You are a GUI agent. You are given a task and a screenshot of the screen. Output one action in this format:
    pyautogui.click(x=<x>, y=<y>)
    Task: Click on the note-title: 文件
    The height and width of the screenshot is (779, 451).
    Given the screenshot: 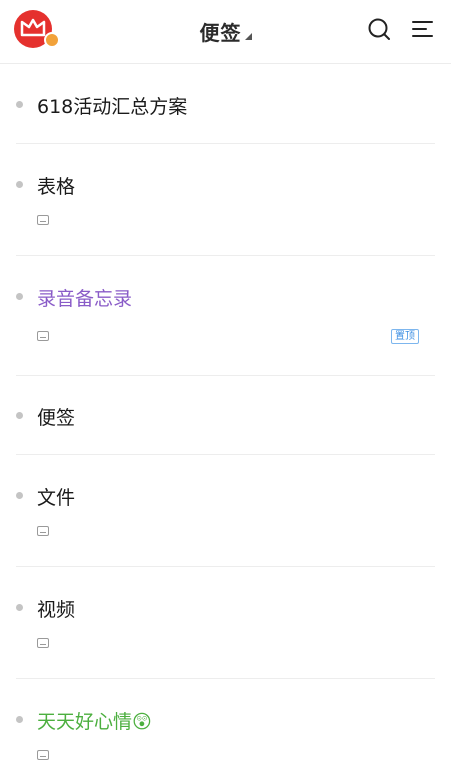 What is the action you would take?
    pyautogui.click(x=56, y=498)
    